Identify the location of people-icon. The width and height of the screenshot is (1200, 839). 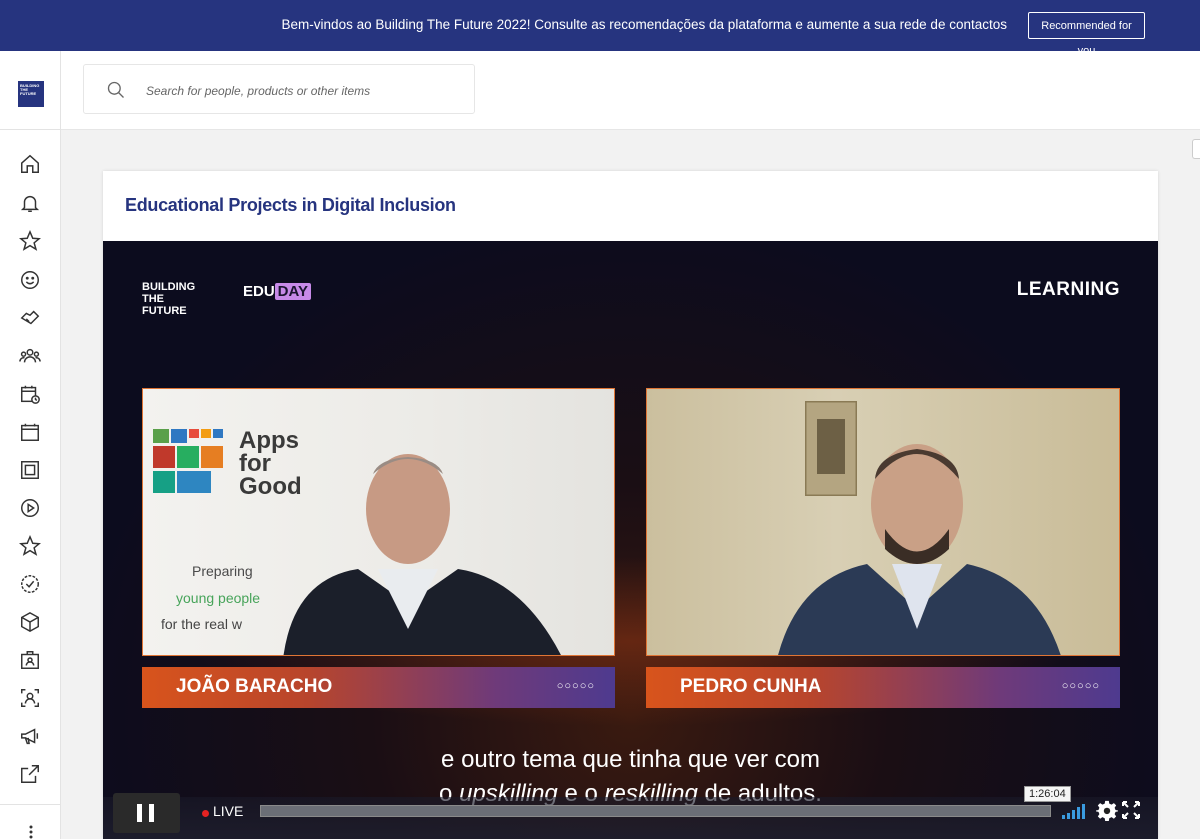
(30, 356).